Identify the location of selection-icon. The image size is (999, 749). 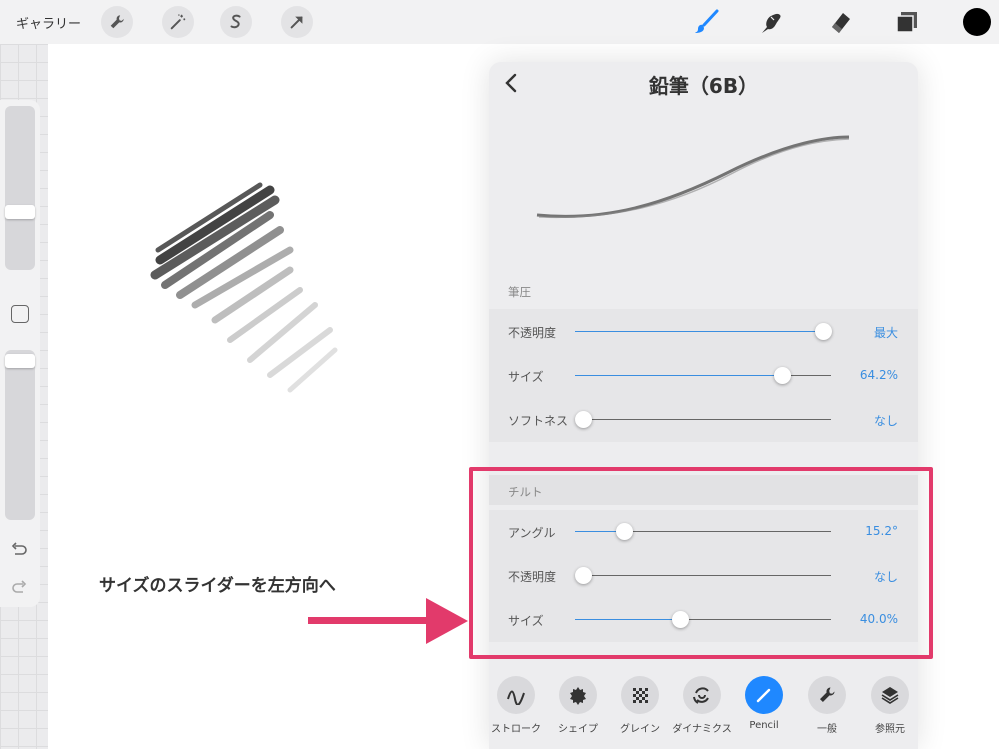
(236, 22).